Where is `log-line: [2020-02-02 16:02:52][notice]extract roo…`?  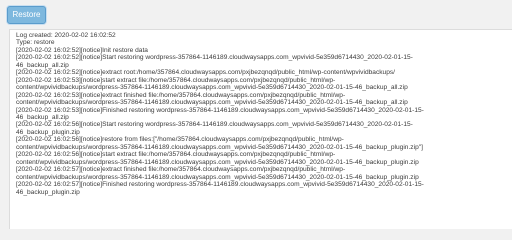
log-line: [2020-02-02 16:02:52][notice]extract roo… is located at coordinates (206, 73).